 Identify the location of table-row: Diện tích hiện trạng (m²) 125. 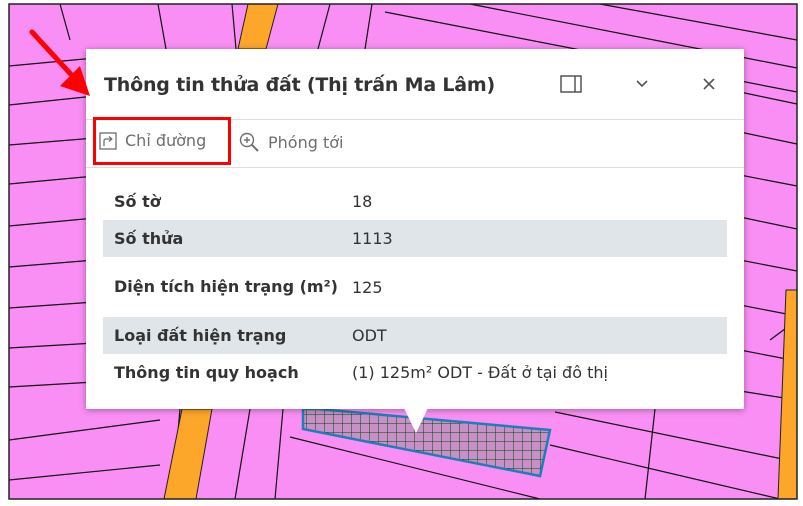
(415, 287).